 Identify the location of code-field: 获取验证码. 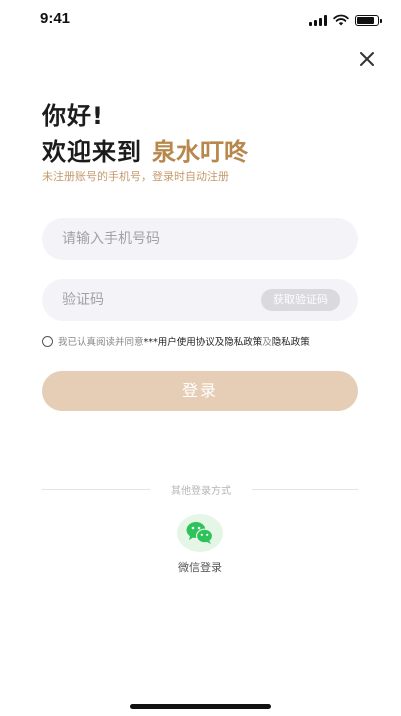
(200, 300).